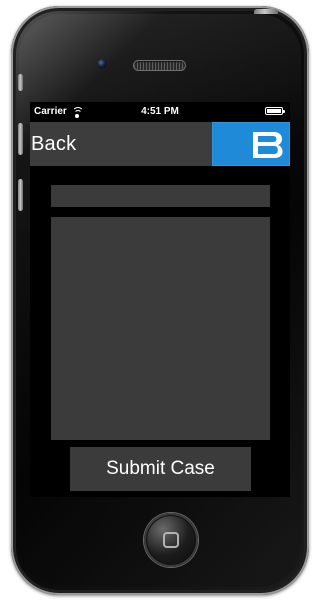 This screenshot has width=320, height=601. Describe the element at coordinates (53, 144) in the screenshot. I see `back-button: Back` at that location.